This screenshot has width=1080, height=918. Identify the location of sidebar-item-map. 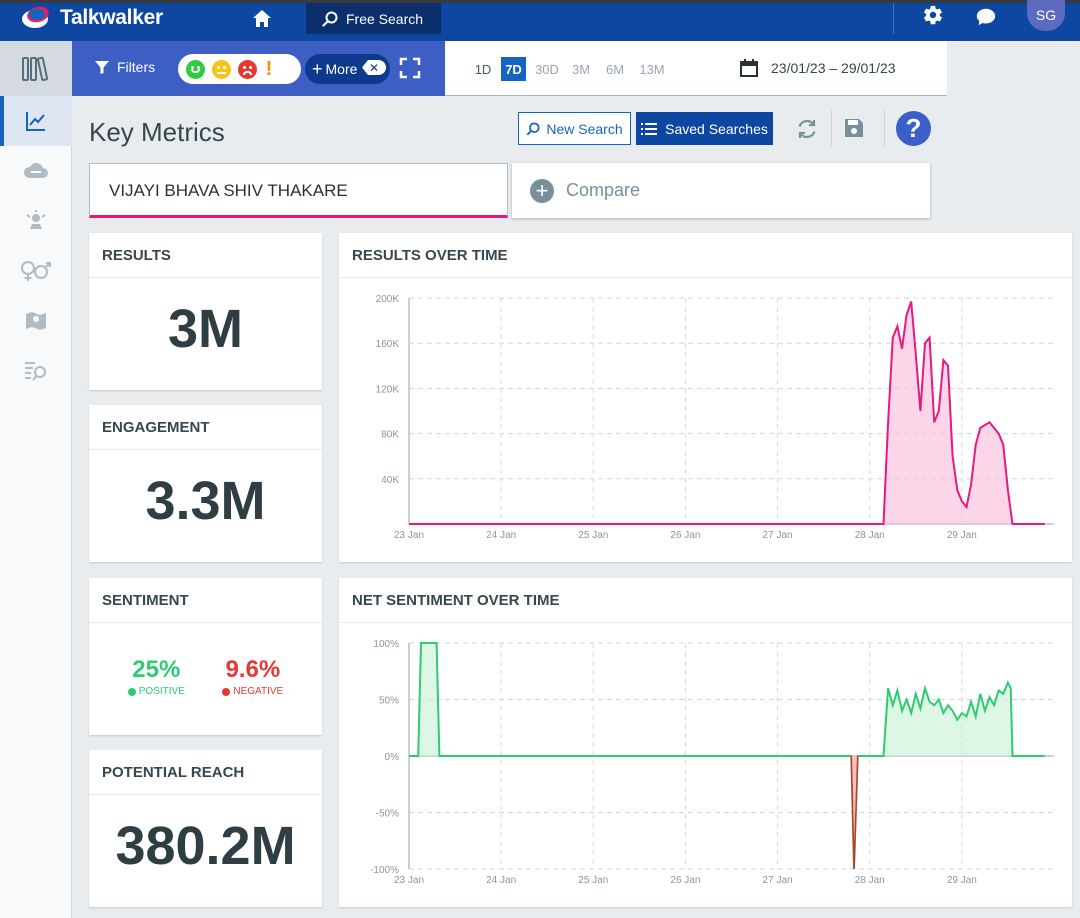
(36, 321).